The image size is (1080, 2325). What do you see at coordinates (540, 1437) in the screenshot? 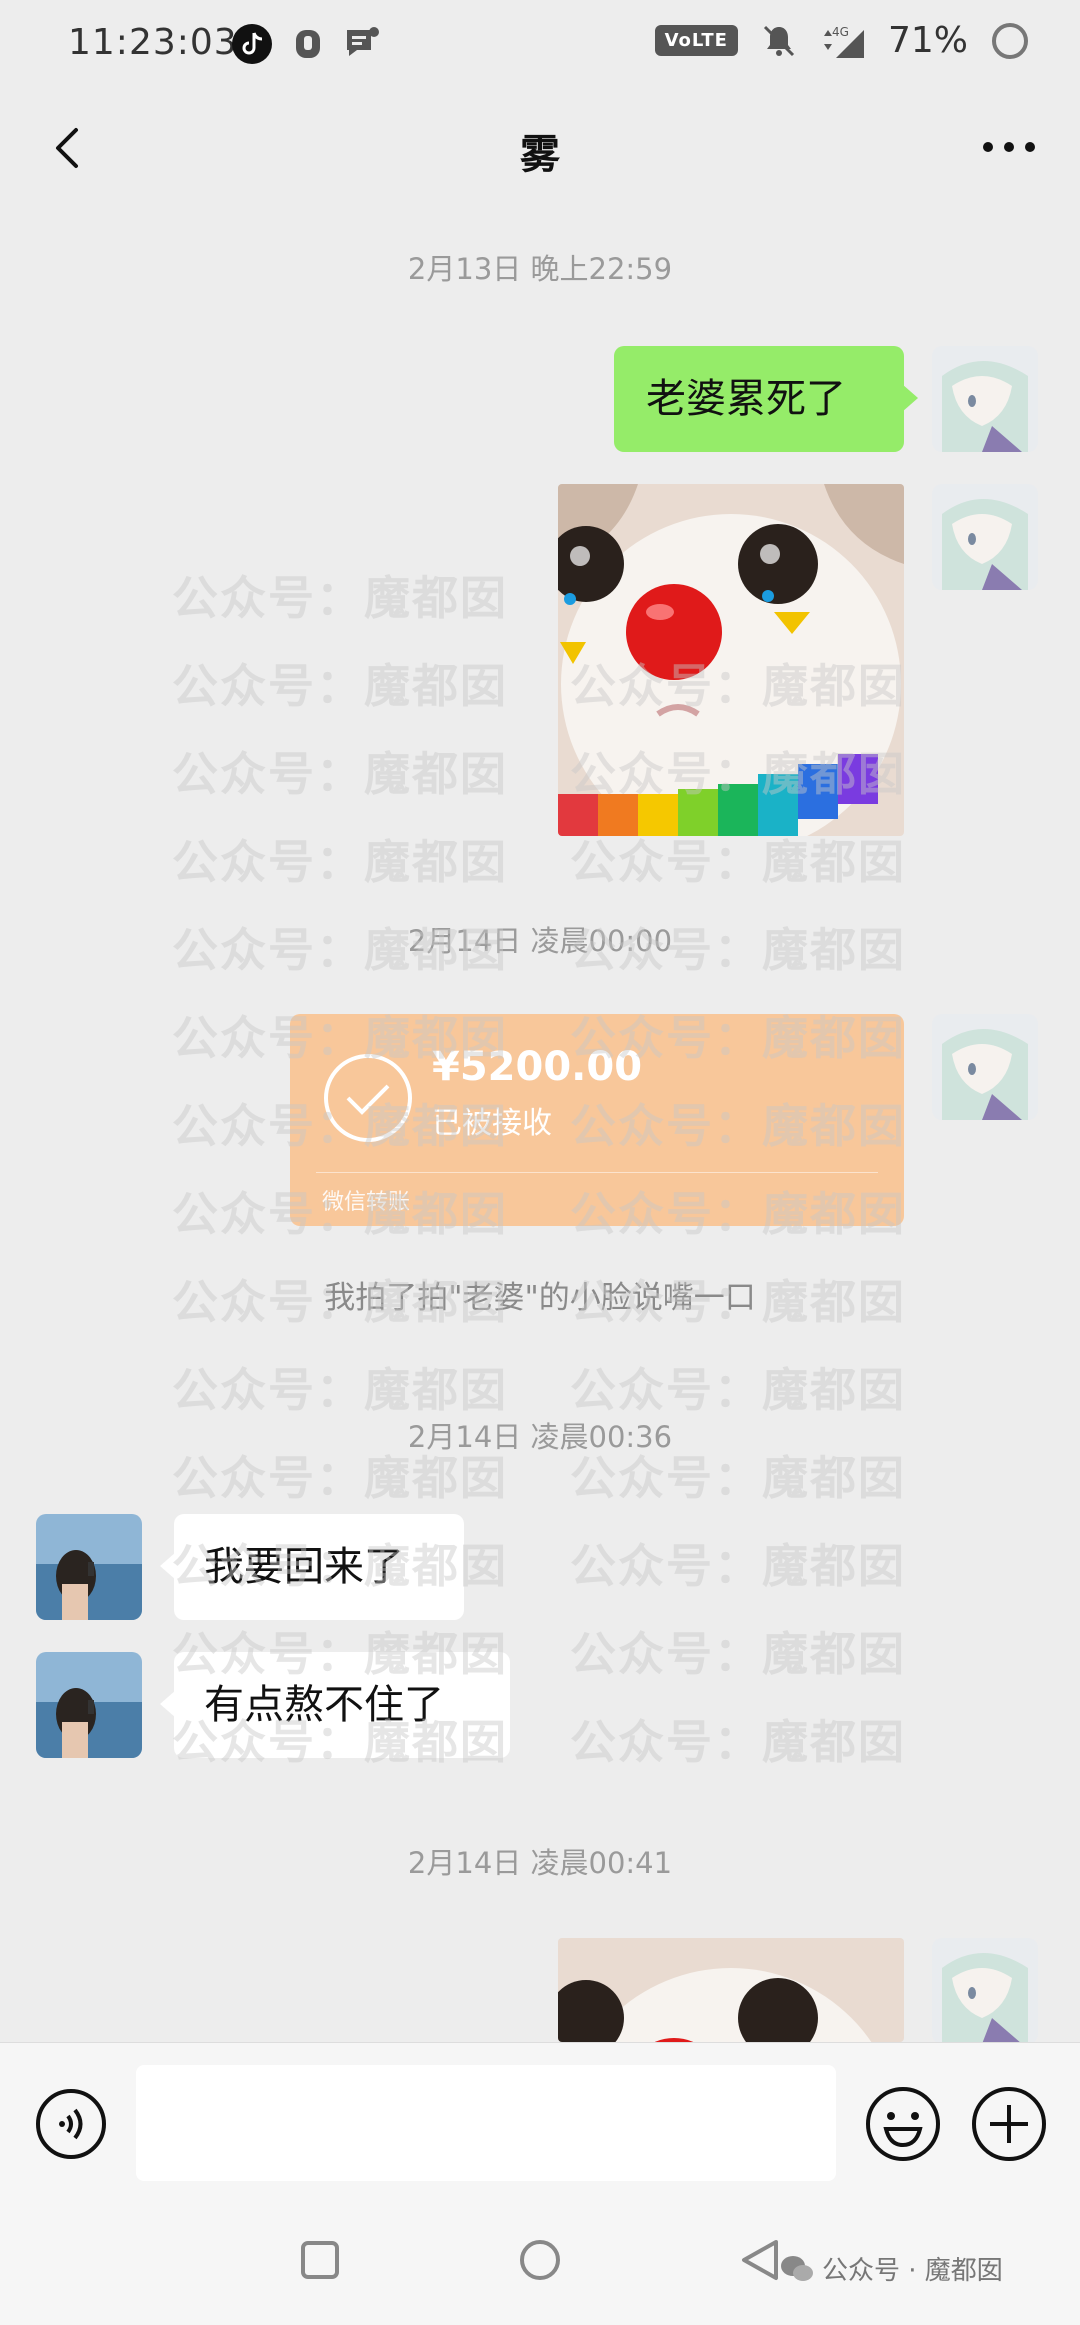
I see `timestamp: 2月14日 凌晨00:36` at bounding box center [540, 1437].